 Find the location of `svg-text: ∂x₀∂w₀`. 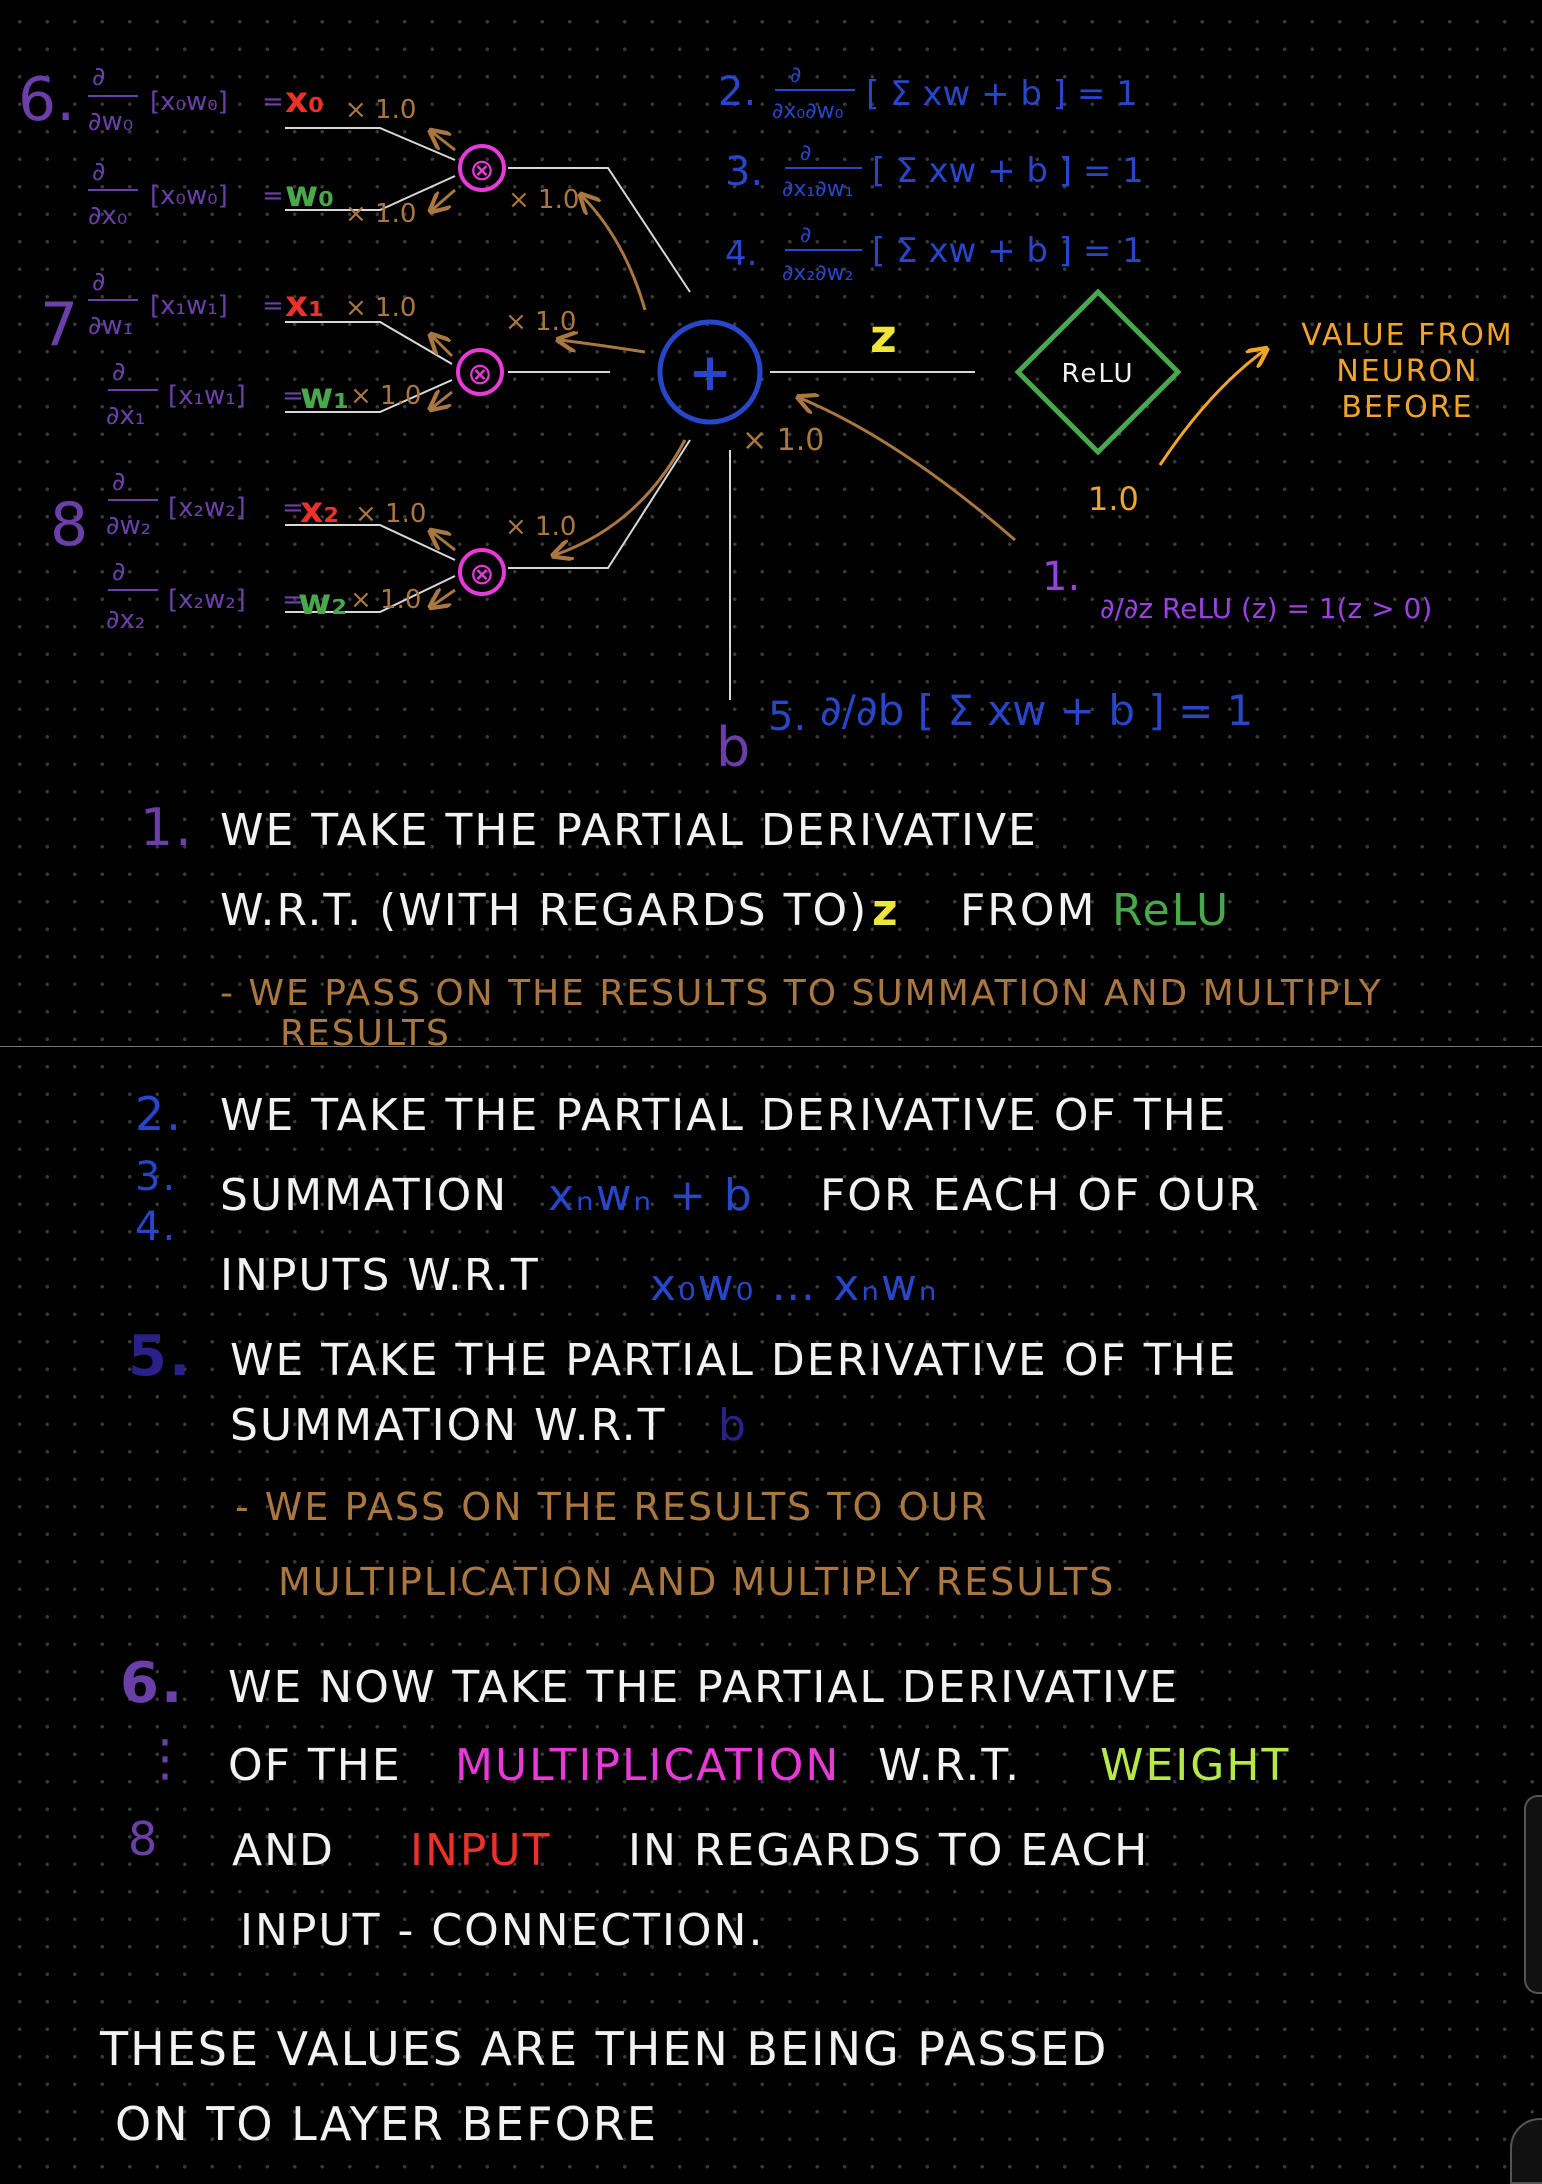

svg-text: ∂x₀∂w₀ is located at coordinates (808, 111).